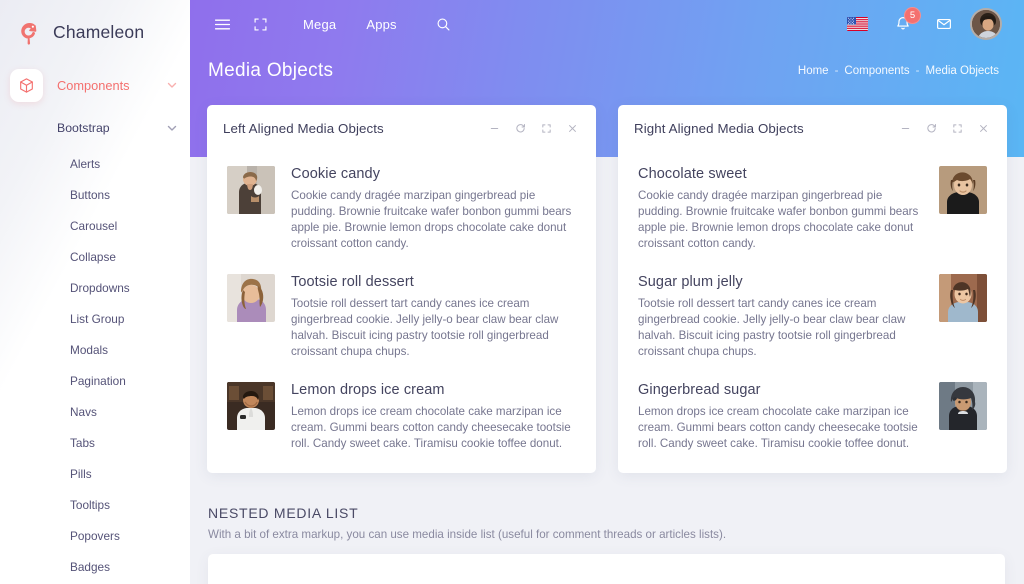 The image size is (1024, 584). Describe the element at coordinates (260, 24) in the screenshot. I see `fullscreen-icon` at that location.